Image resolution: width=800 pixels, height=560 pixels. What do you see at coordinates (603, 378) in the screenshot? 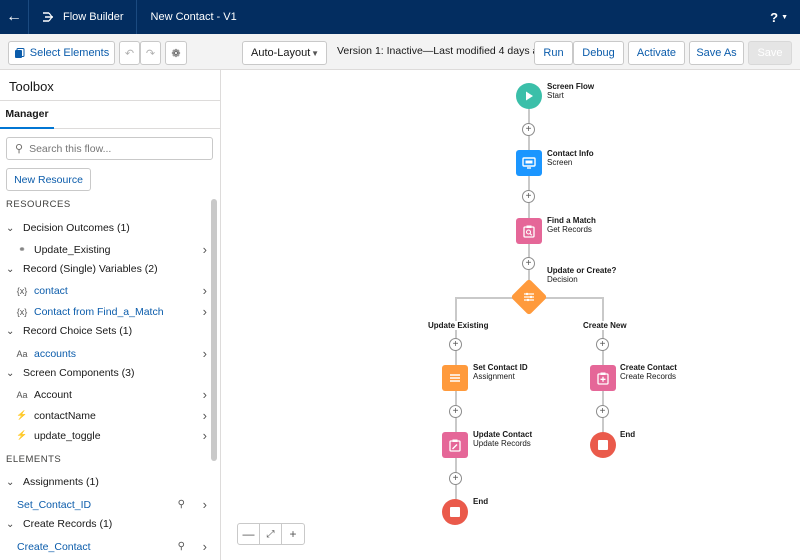
I see `create-records-node-create-contact` at bounding box center [603, 378].